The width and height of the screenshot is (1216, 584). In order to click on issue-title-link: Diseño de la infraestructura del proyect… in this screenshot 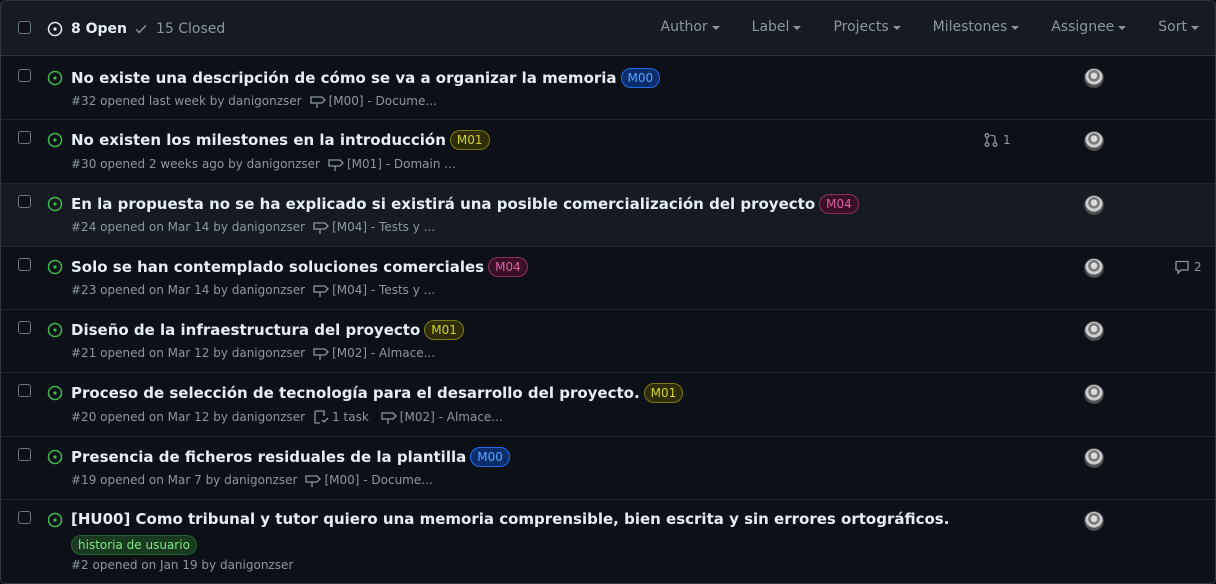, I will do `click(245, 330)`.